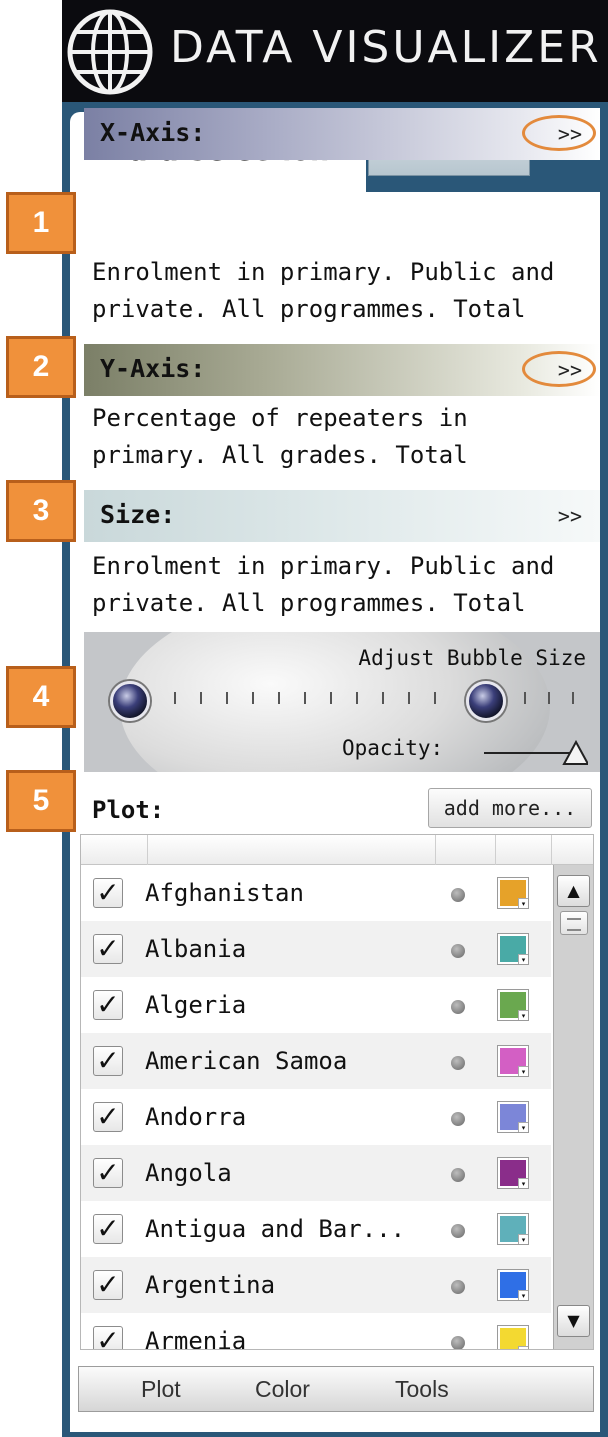 The image size is (608, 1437). Describe the element at coordinates (393, 748) in the screenshot. I see `opacity-label: Opacity:` at that location.